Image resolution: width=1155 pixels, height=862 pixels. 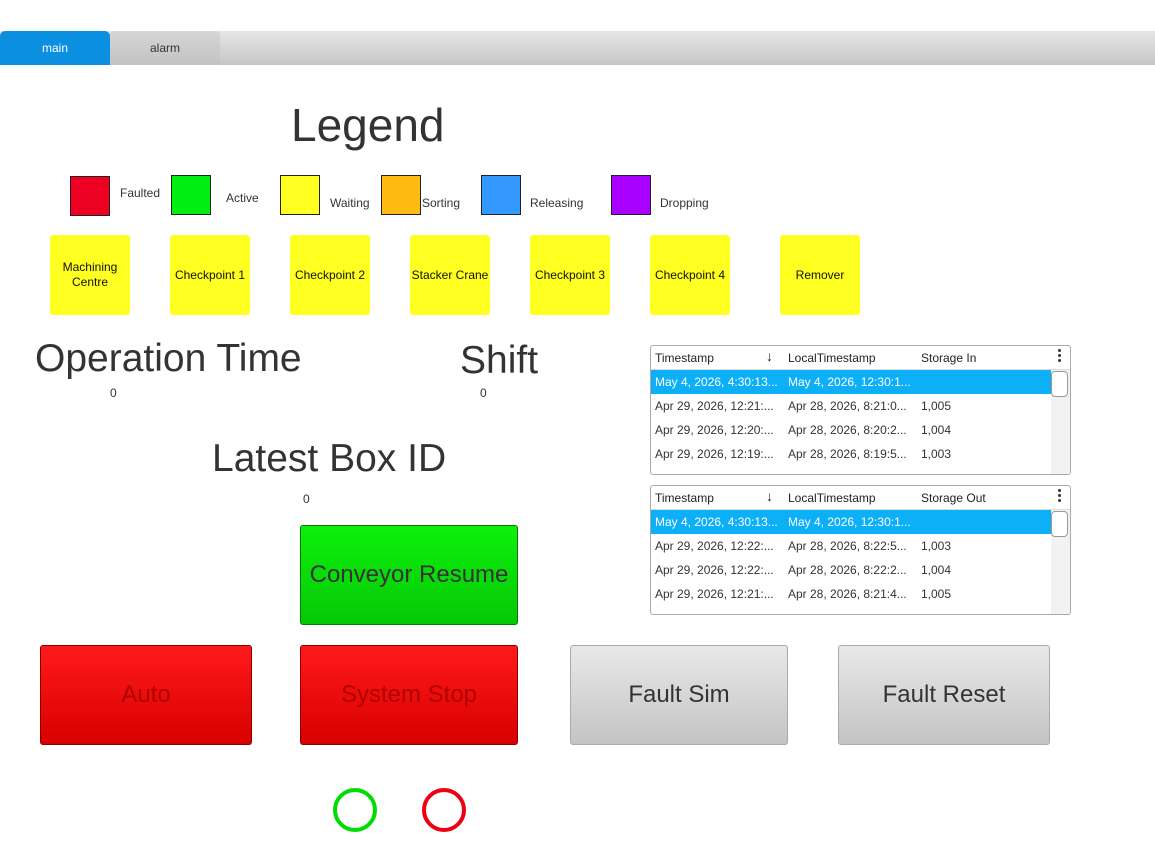 I want to click on cell-storage-in: 1,003, so click(x=936, y=454).